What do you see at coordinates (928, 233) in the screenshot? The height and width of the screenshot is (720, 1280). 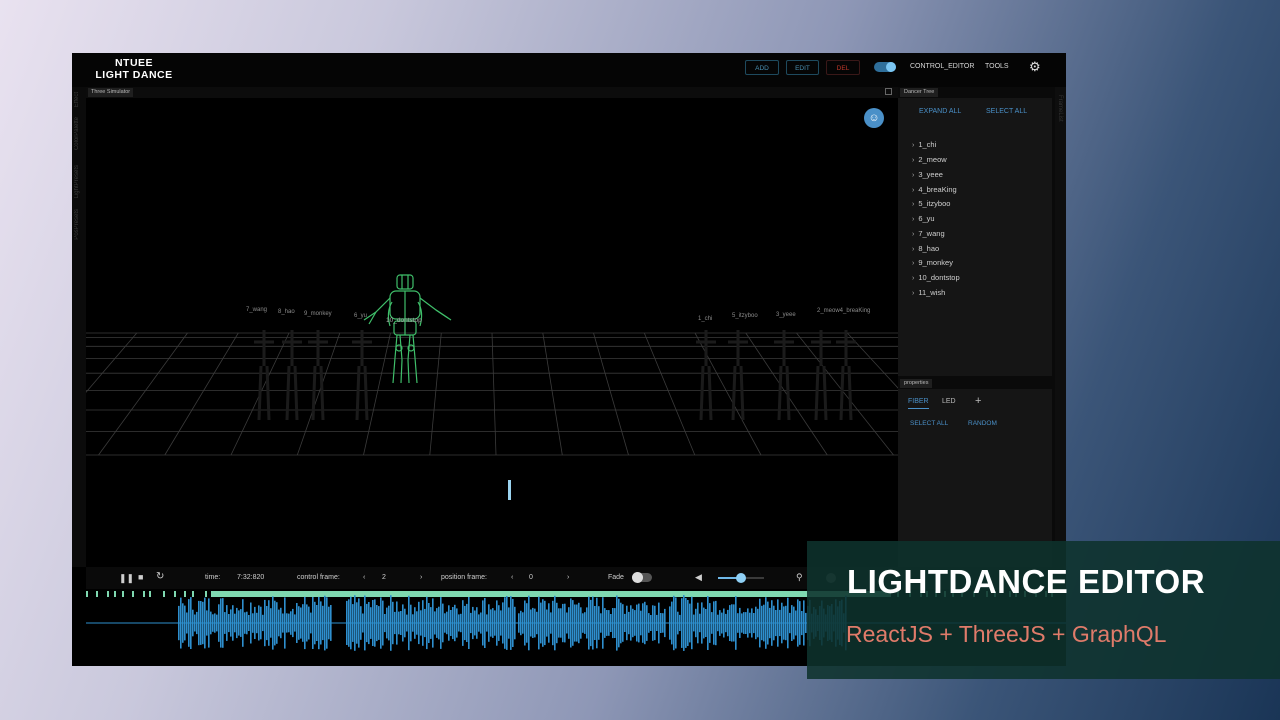 I see `dancer-item: › 7_wang` at bounding box center [928, 233].